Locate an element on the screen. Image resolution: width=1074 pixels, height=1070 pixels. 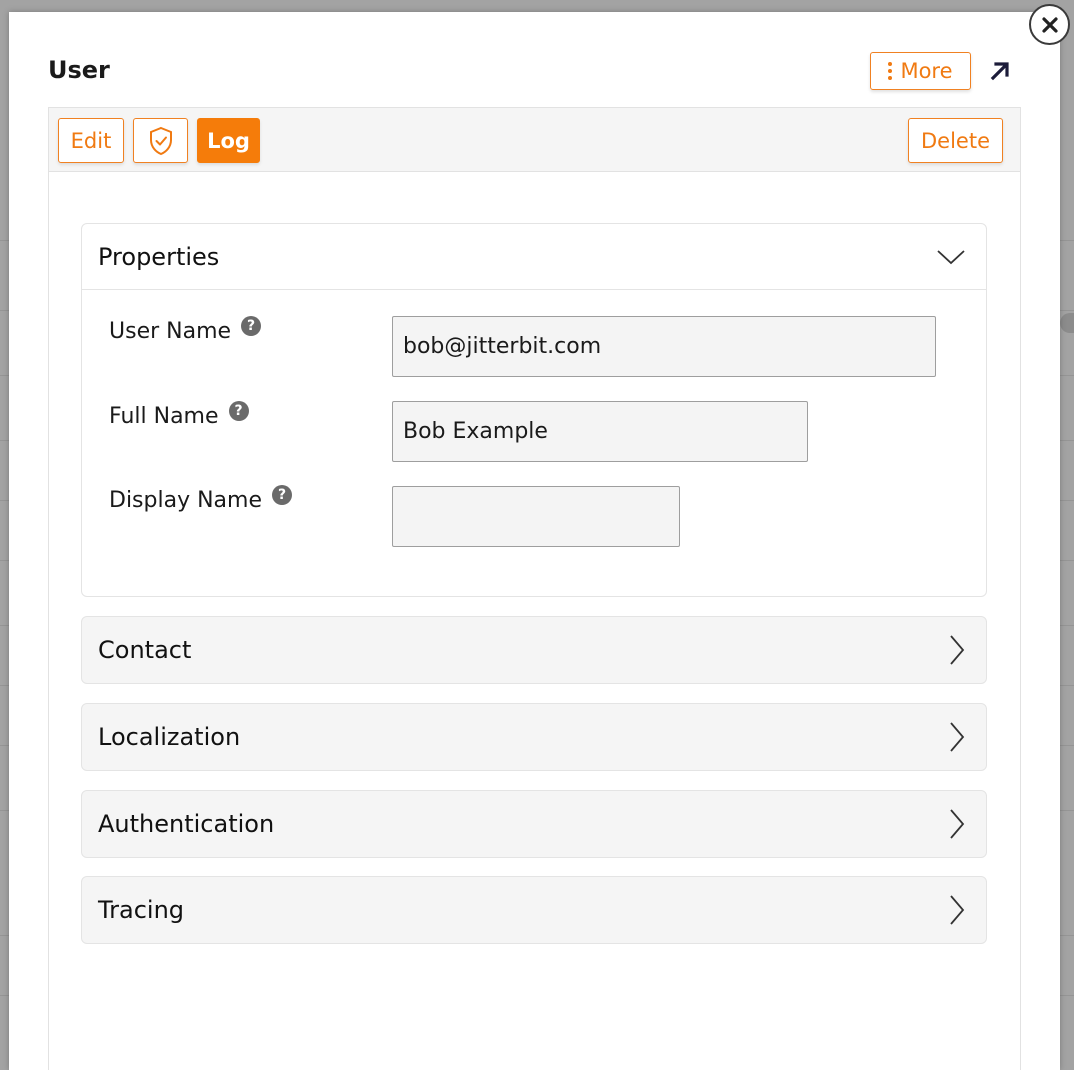
full-name-label-row: Full Name ? is located at coordinates (179, 414).